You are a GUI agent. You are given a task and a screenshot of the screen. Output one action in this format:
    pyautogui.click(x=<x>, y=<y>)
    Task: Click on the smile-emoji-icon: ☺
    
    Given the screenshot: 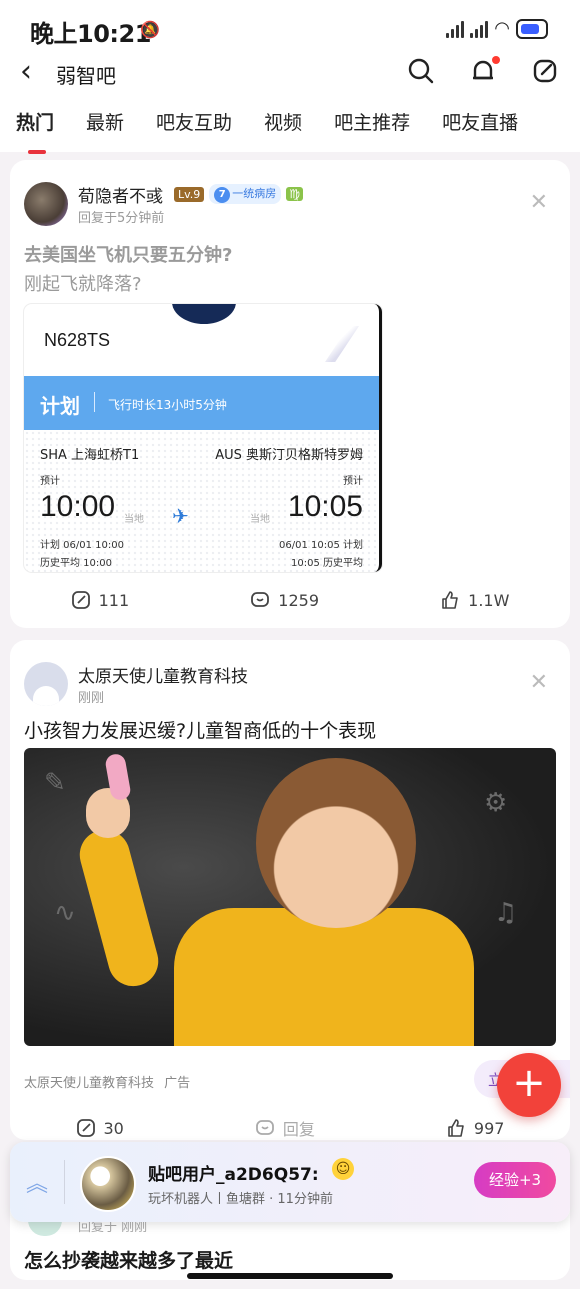 What is the action you would take?
    pyautogui.click(x=343, y=1169)
    